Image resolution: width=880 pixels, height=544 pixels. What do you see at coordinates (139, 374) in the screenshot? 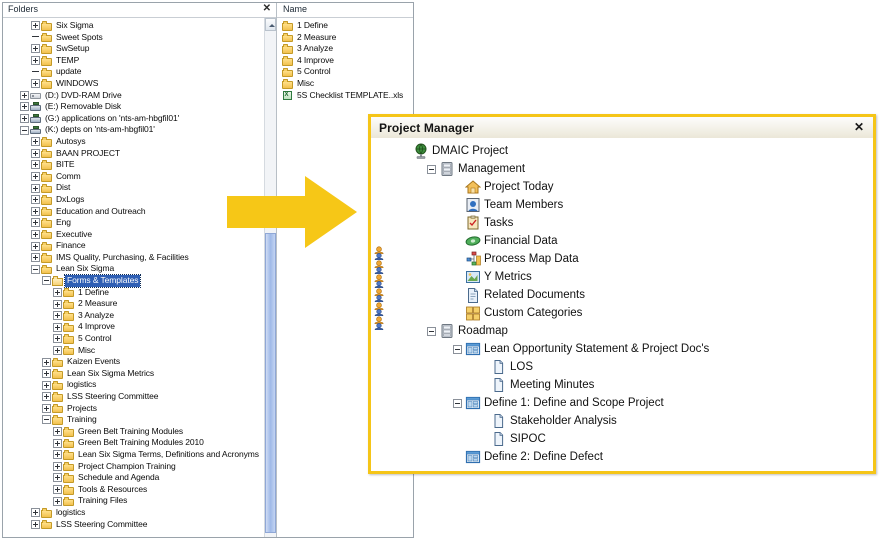
I see `folder-tree-item: Lean Six Sigma Metrics` at bounding box center [139, 374].